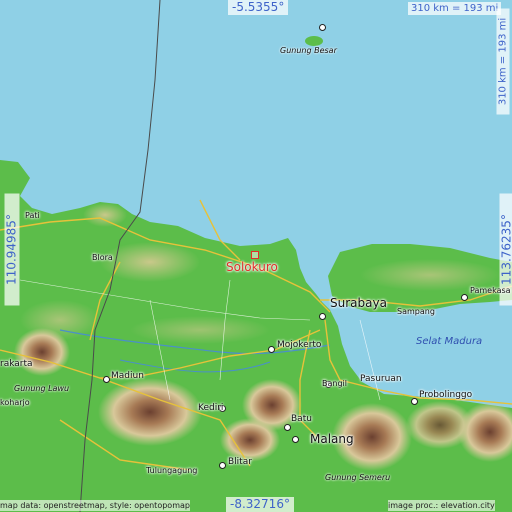 The width and height of the screenshot is (512, 512). What do you see at coordinates (172, 470) in the screenshot?
I see `city-label-tulungagung: Tulungagung` at bounding box center [172, 470].